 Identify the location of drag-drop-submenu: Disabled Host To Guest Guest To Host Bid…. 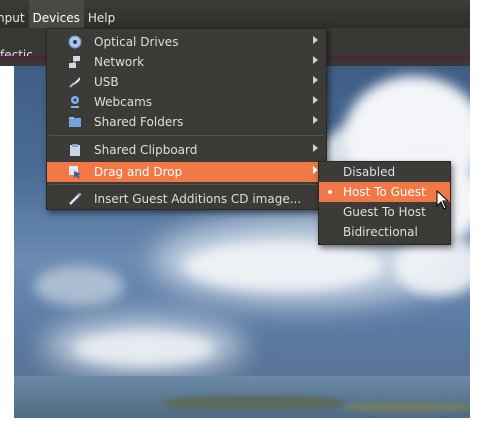
(384, 203).